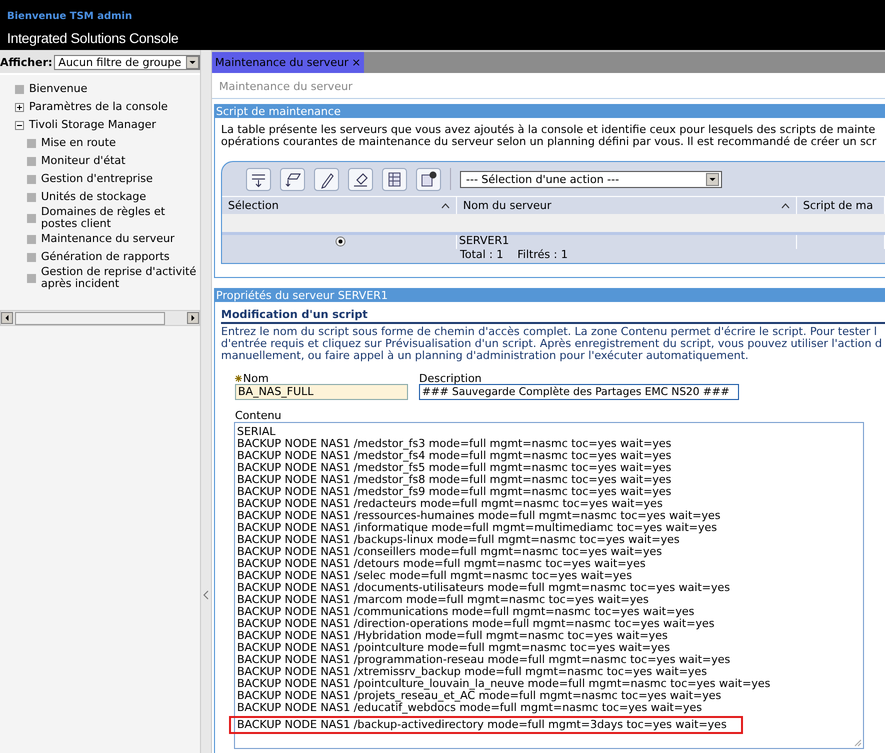  I want to click on nav-item: Bienvenue, so click(58, 89).